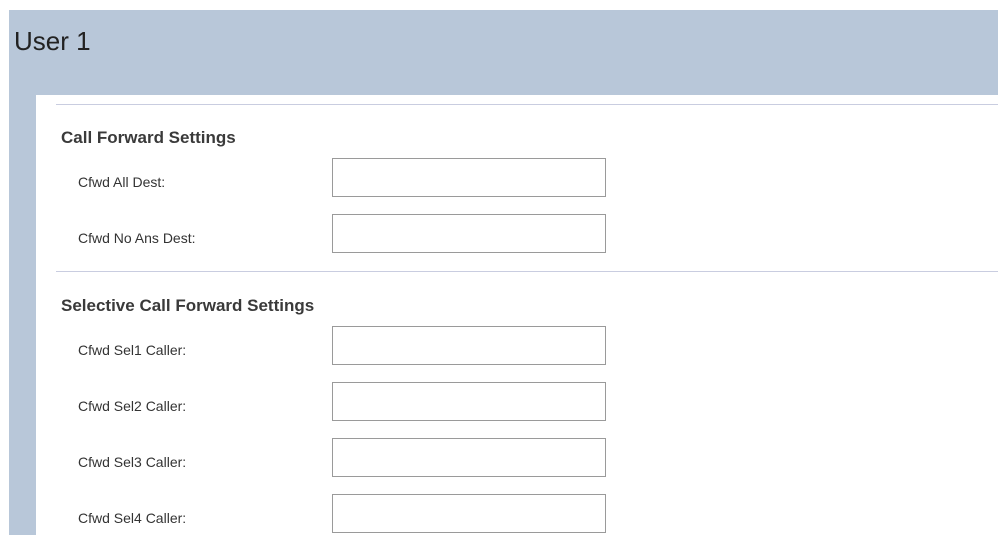 The height and width of the screenshot is (535, 998). Describe the element at coordinates (132, 350) in the screenshot. I see `cfwd-sel1-caller-label: Cfwd Sel1 Caller:` at that location.